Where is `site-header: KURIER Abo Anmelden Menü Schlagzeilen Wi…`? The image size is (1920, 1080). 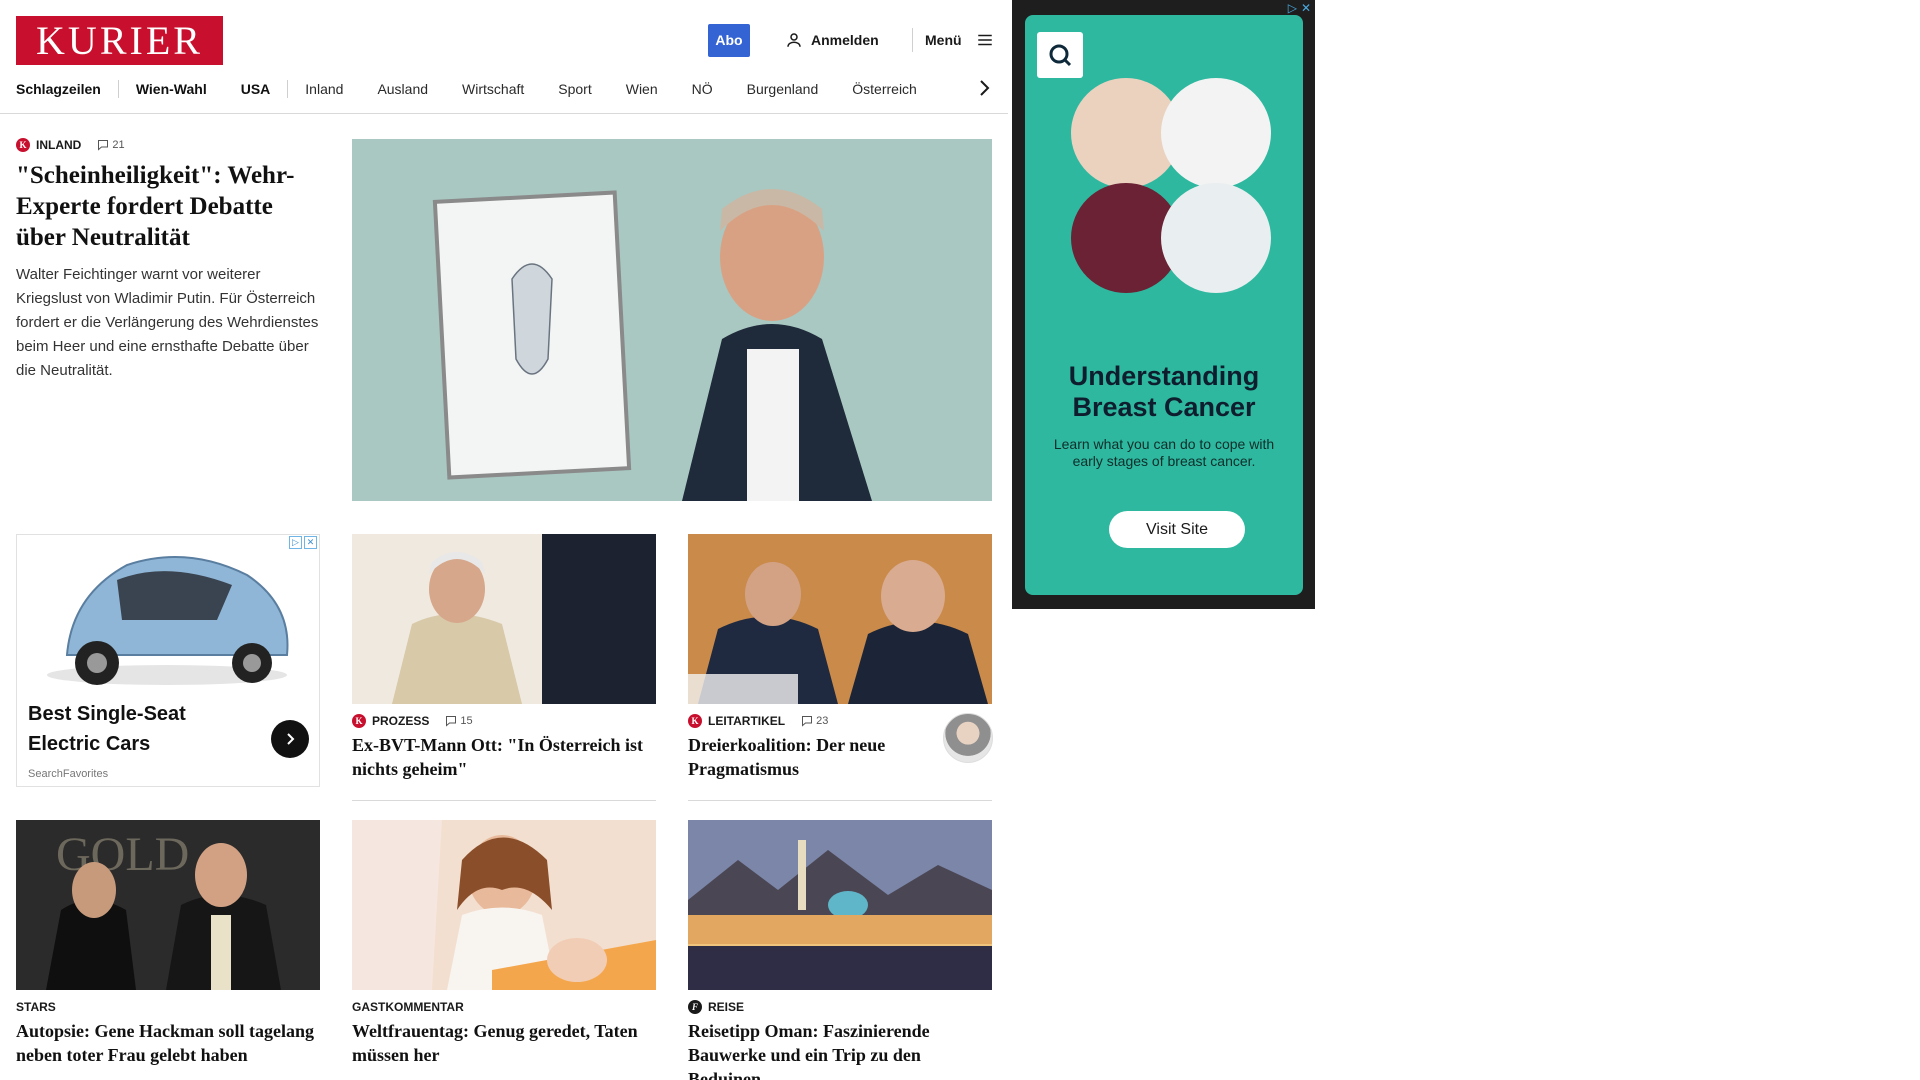
site-header: KURIER Abo Anmelden Menü Schlagzeilen Wi… is located at coordinates (504, 57).